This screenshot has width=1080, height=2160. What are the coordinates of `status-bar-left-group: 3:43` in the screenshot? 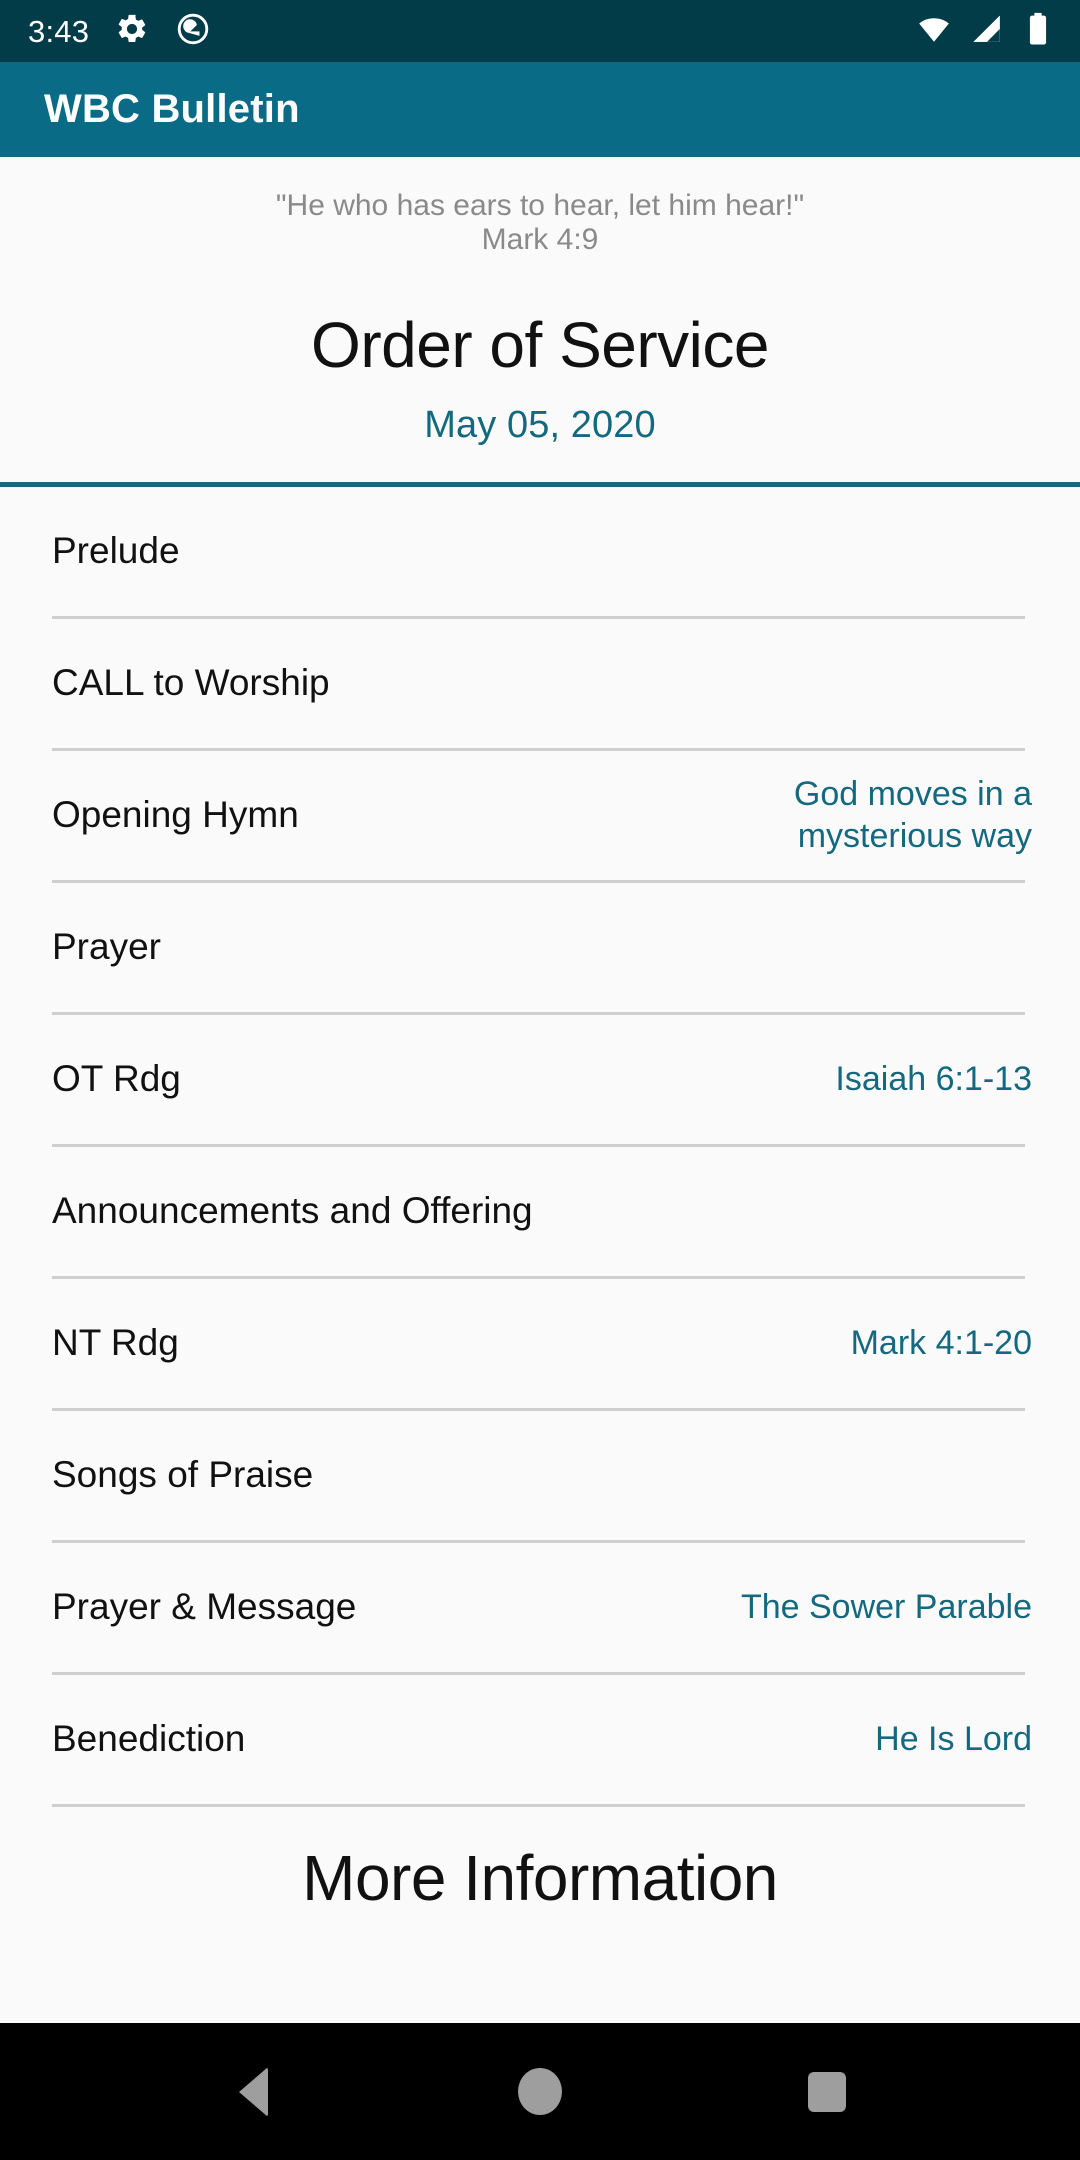 It's located at (119, 31).